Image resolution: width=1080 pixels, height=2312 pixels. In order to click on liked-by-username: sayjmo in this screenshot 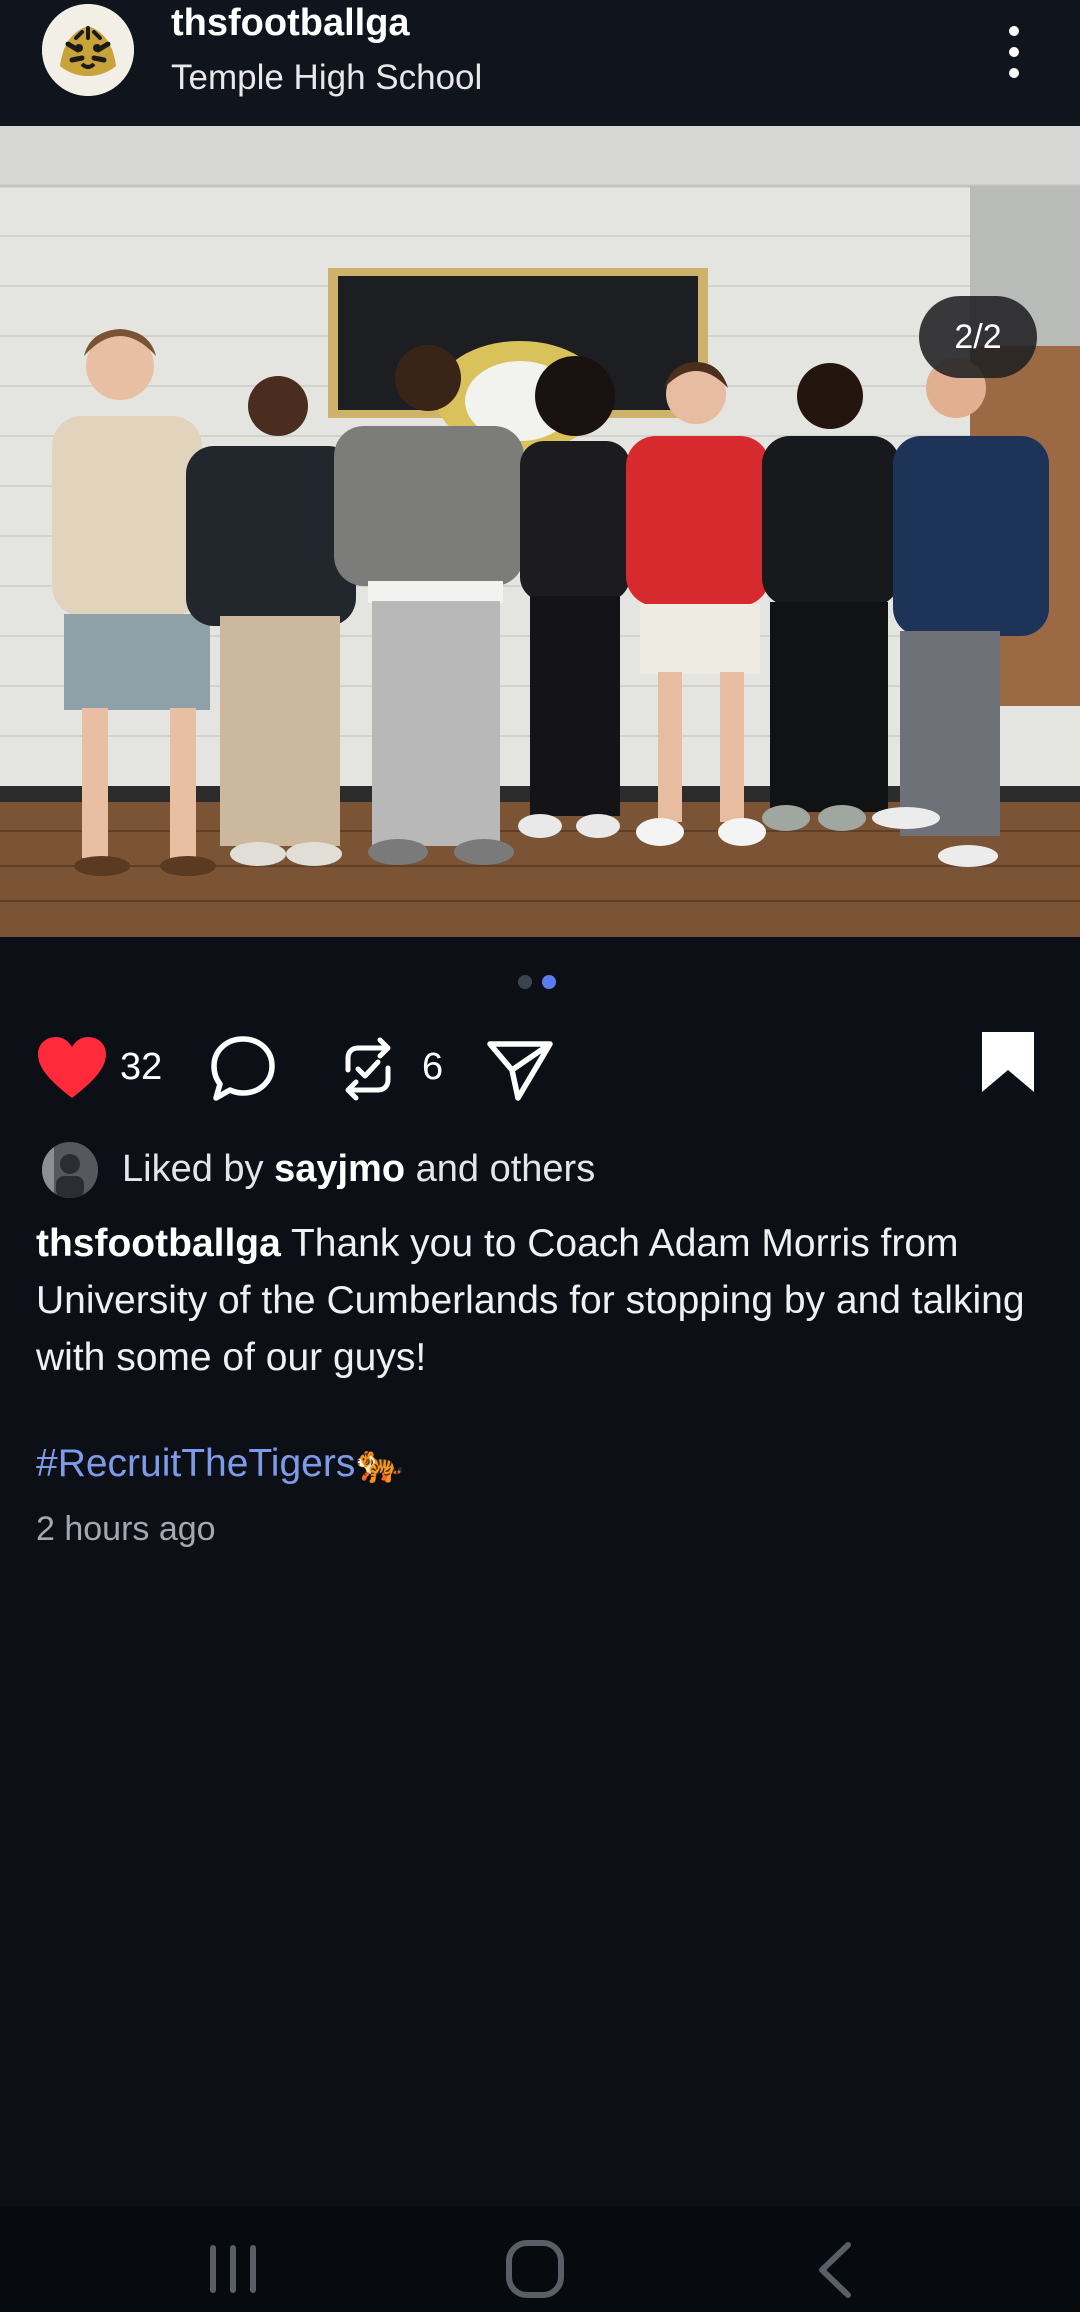, I will do `click(339, 1169)`.